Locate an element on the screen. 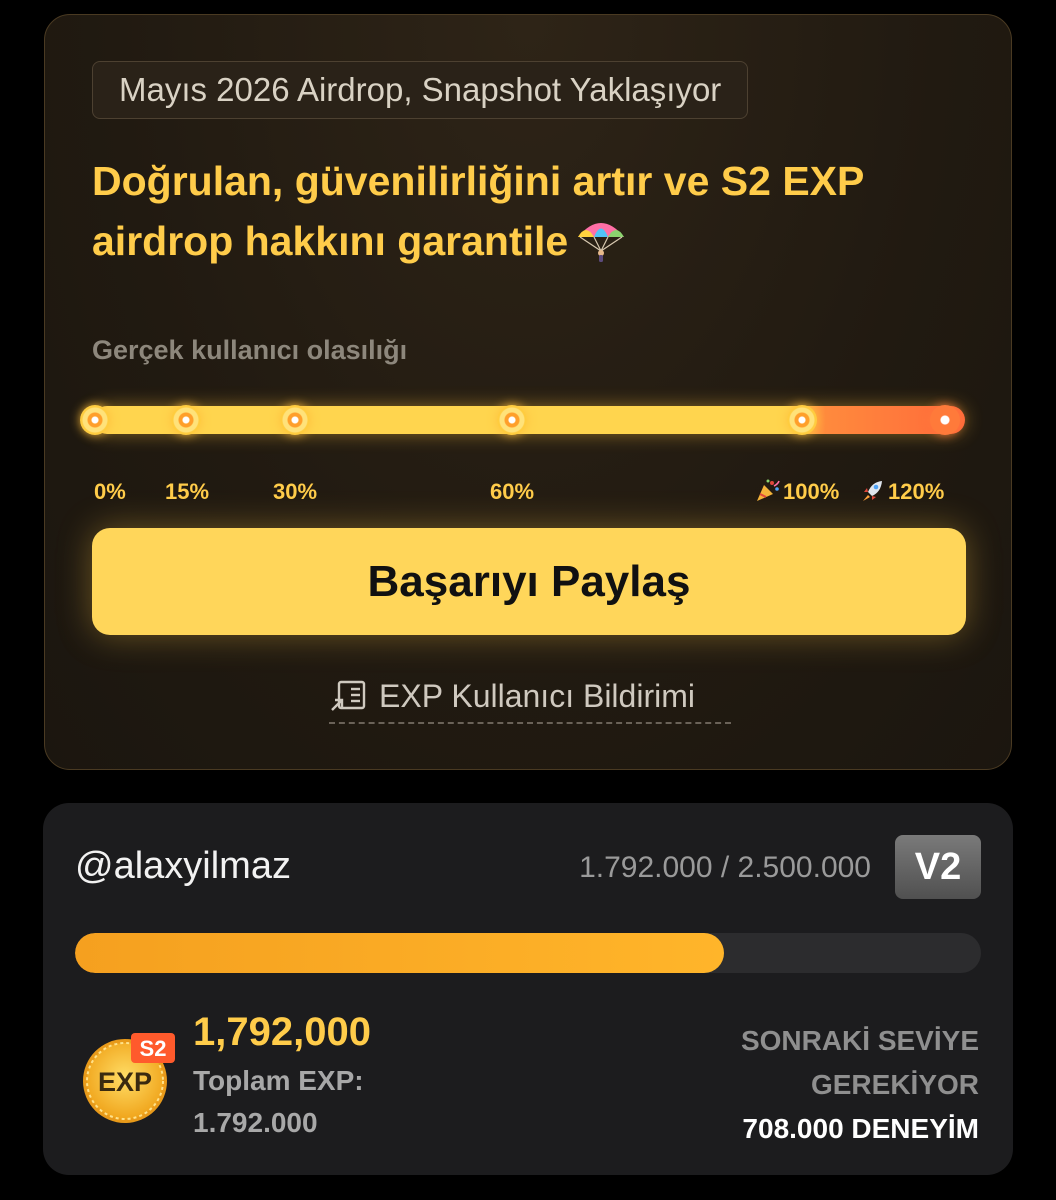 The image size is (1056, 1200). coin-season: S2 is located at coordinates (153, 1048).